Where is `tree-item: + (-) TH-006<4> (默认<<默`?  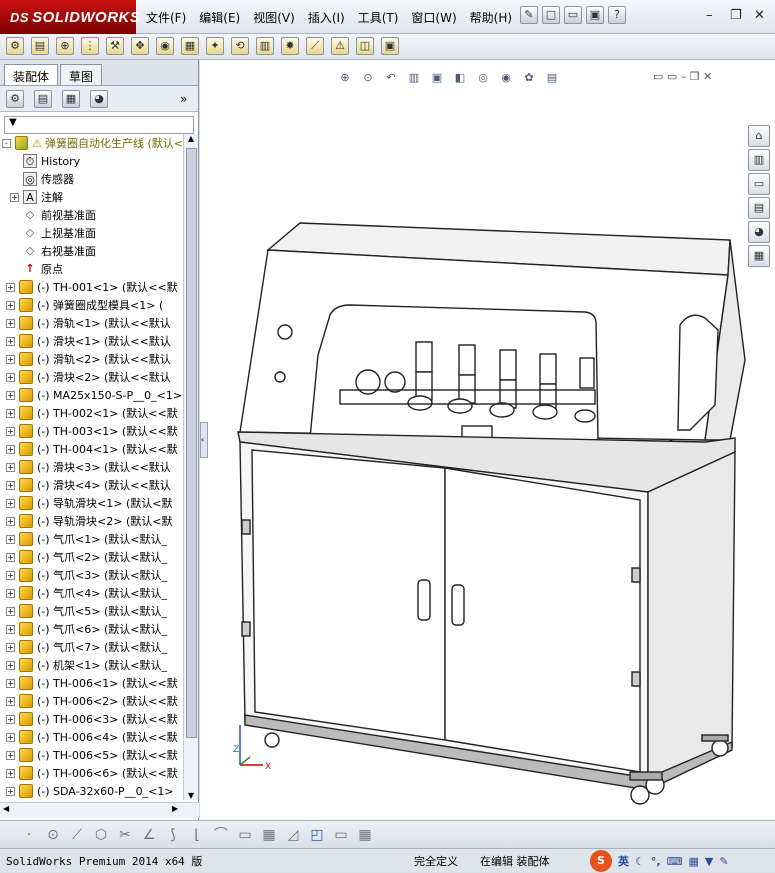 tree-item: + (-) TH-006<4> (默认<<默 is located at coordinates (91, 737).